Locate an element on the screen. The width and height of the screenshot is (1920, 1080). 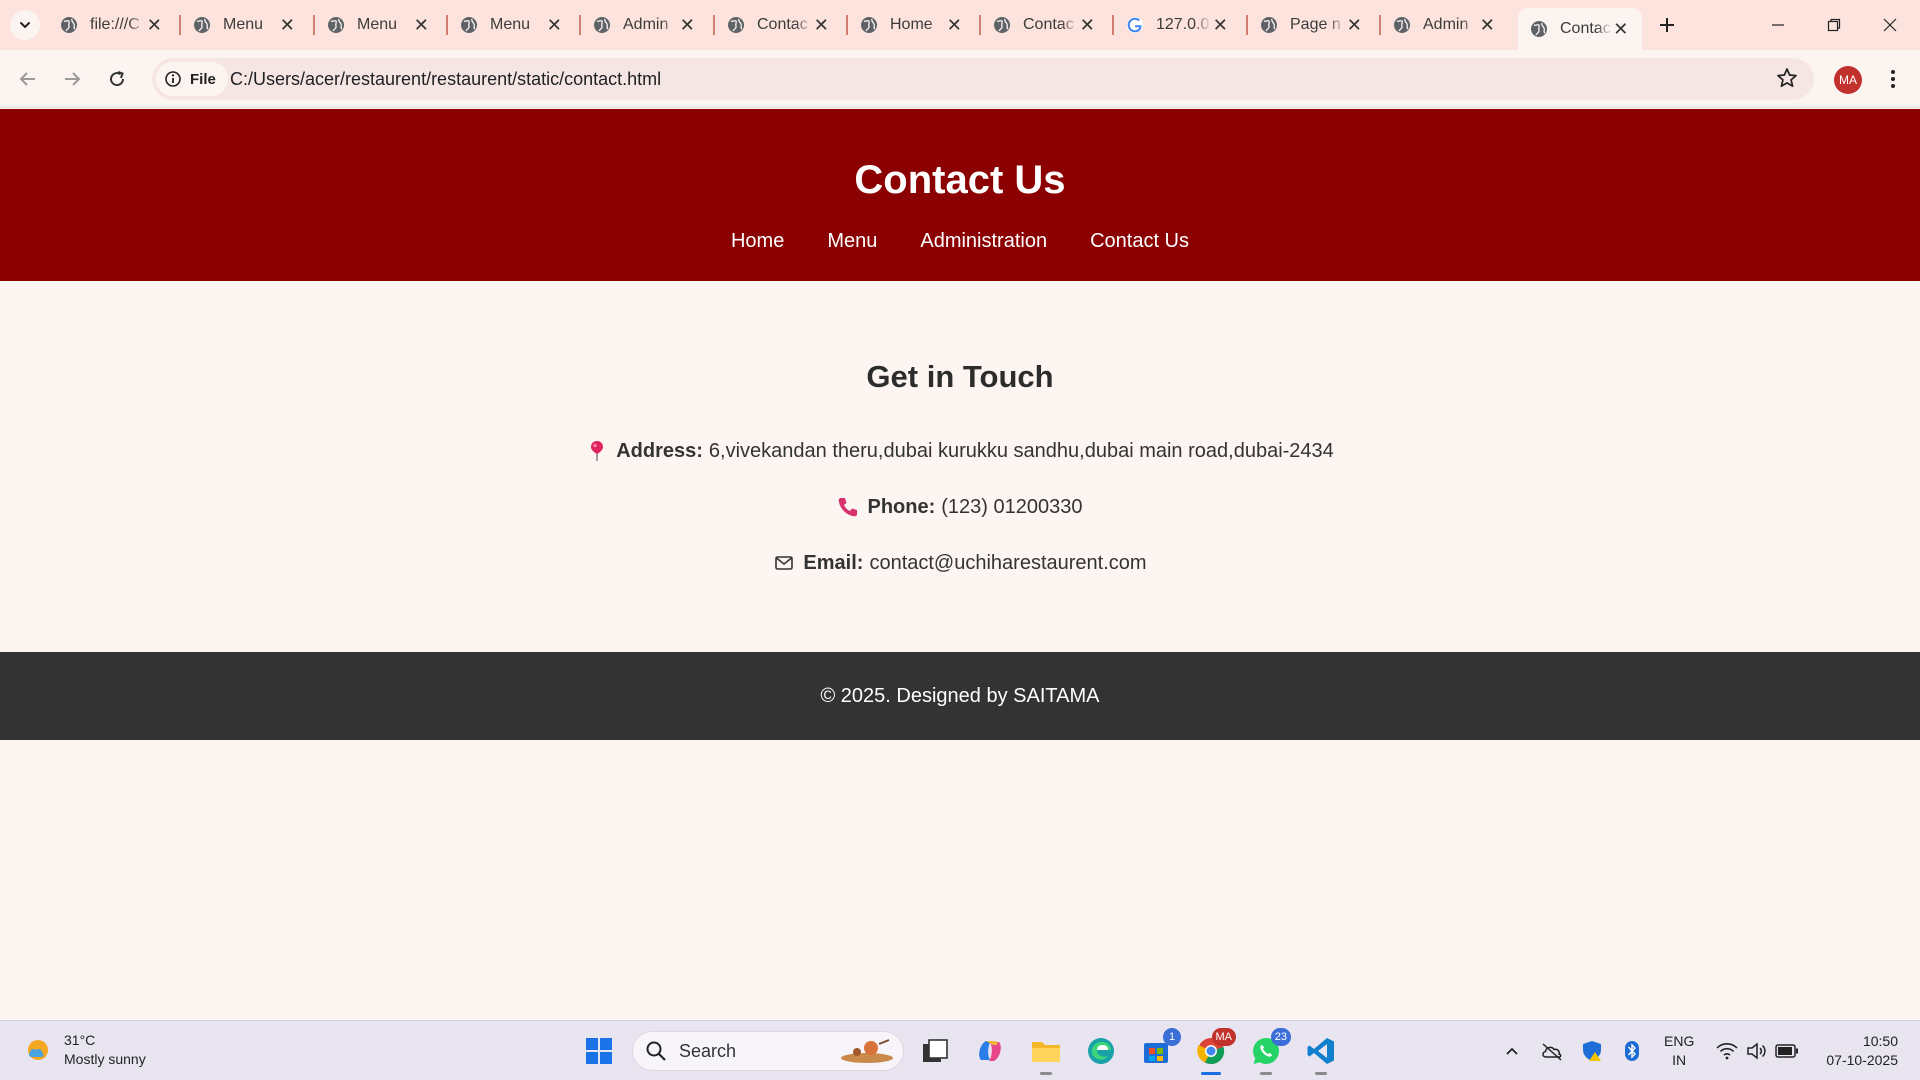
plus-icon is located at coordinates (1667, 25).